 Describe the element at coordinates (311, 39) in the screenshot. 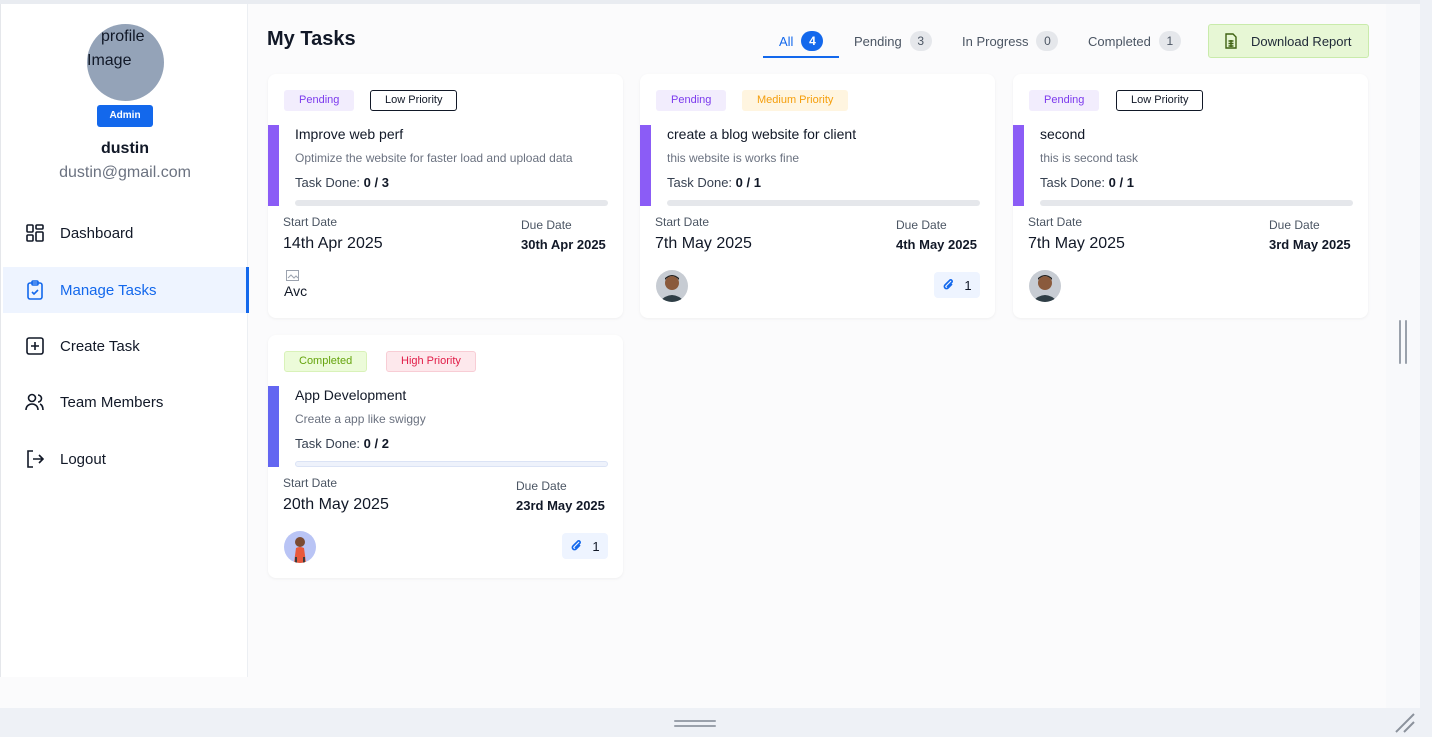

I see `page-title: My Tasks` at that location.